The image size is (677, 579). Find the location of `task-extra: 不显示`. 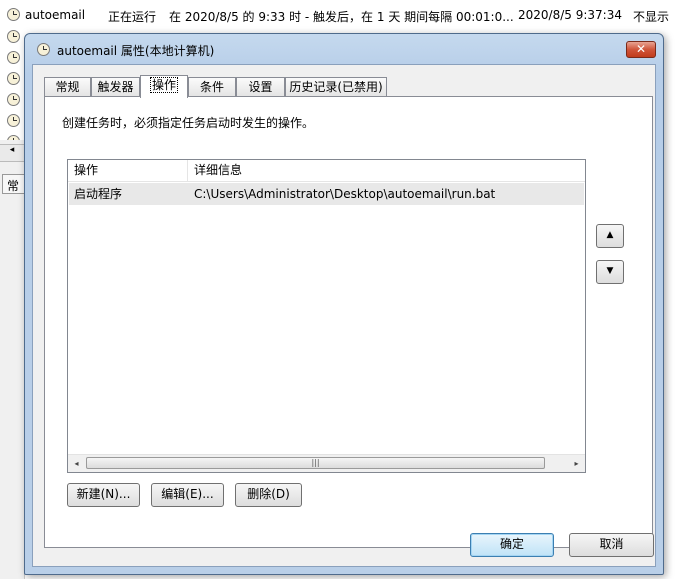

task-extra: 不显示 is located at coordinates (651, 17).